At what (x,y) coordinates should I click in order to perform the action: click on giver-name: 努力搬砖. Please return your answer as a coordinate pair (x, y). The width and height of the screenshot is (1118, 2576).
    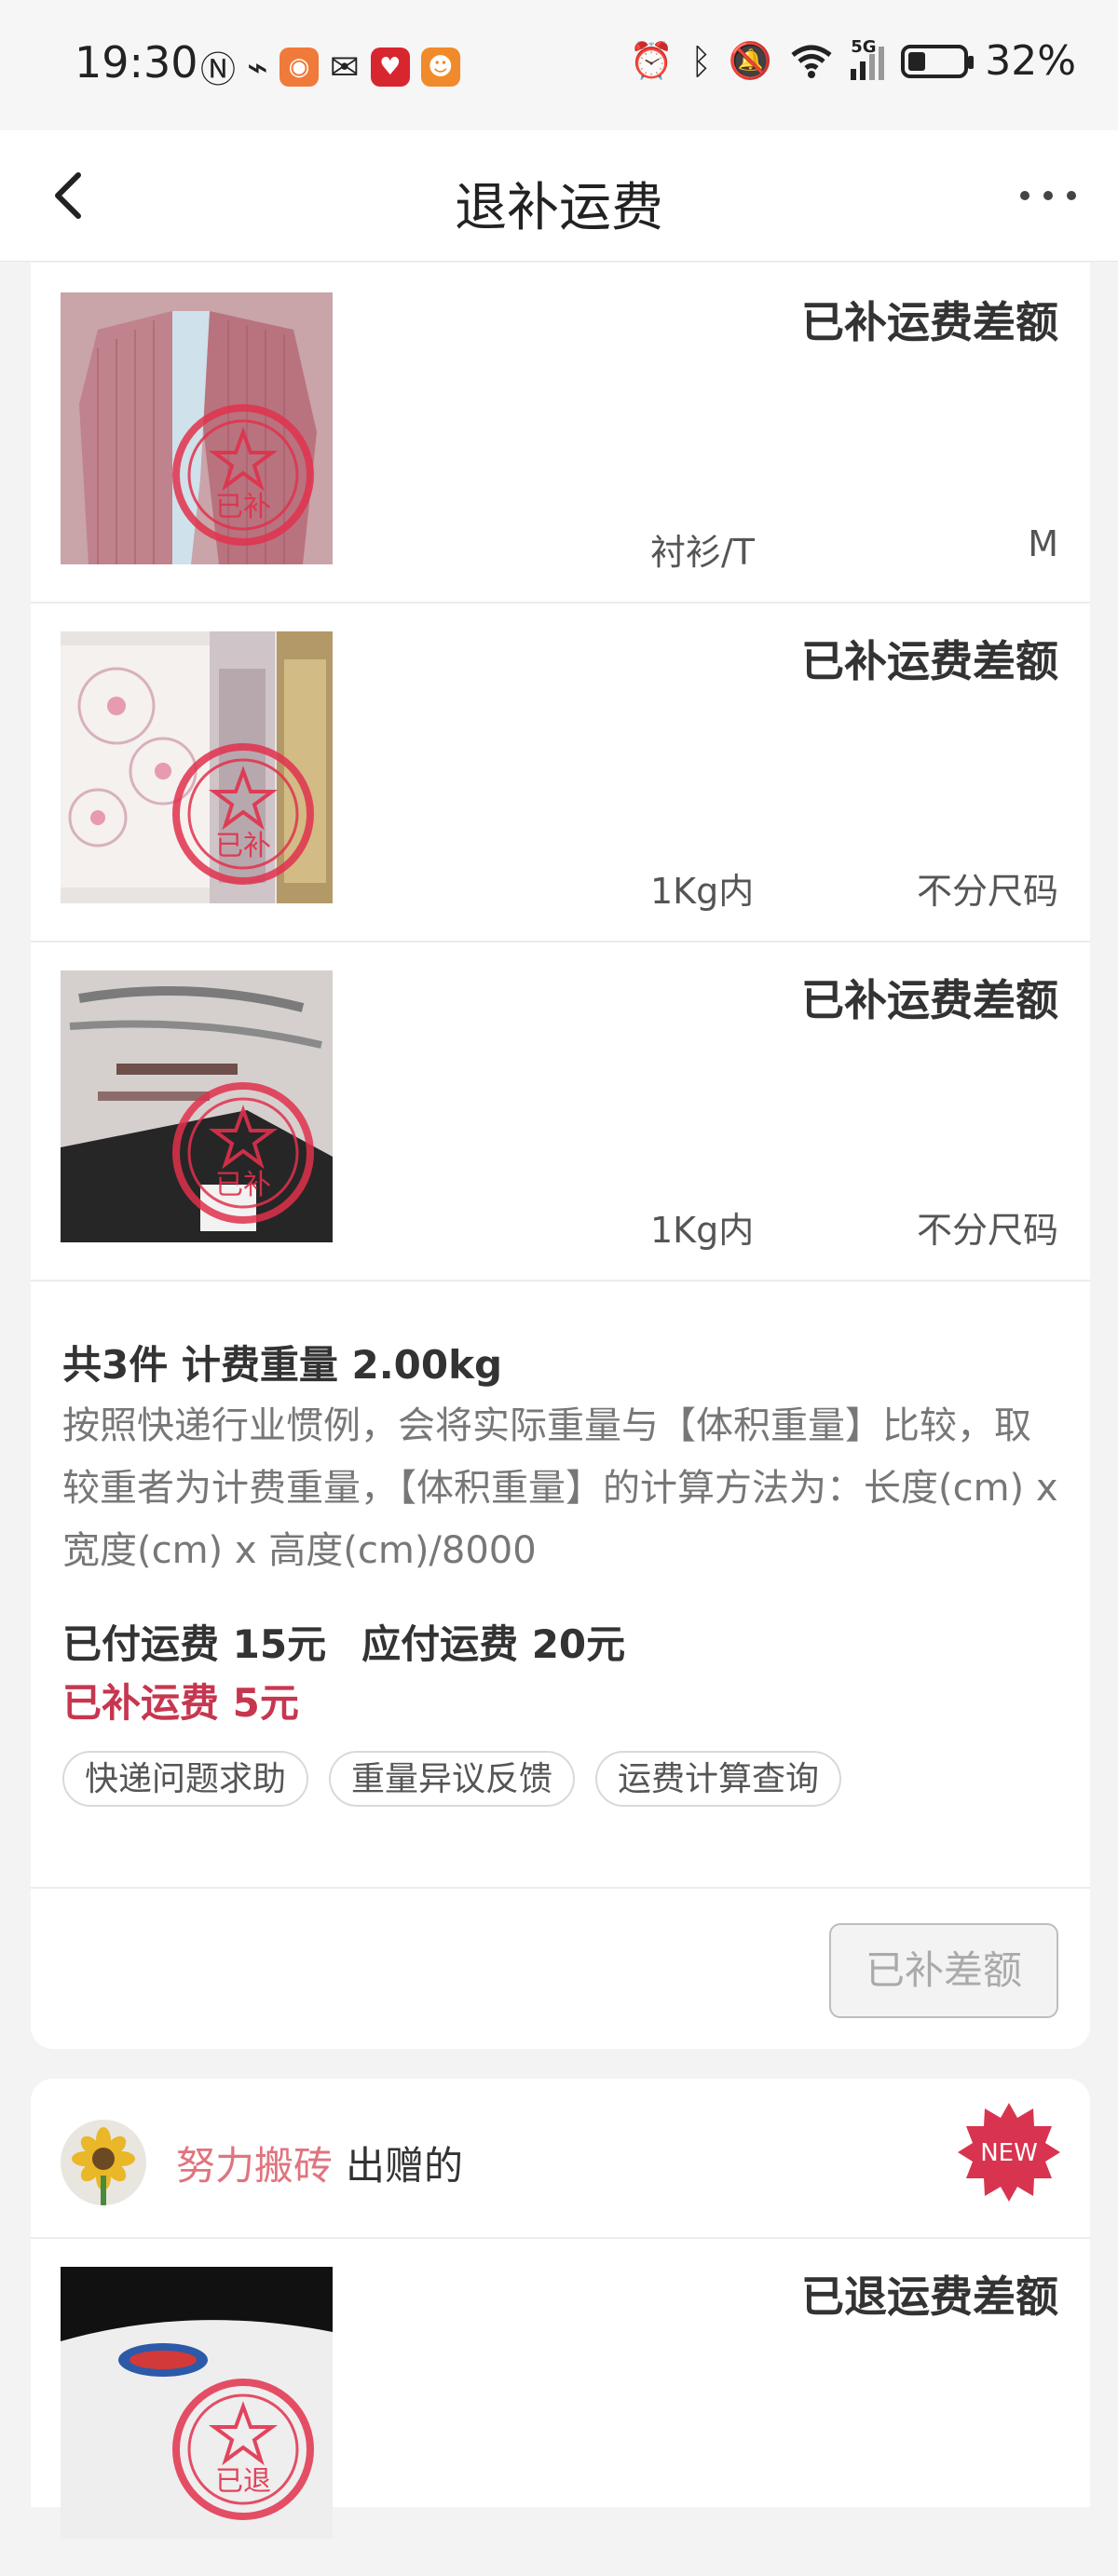
    Looking at the image, I should click on (254, 2163).